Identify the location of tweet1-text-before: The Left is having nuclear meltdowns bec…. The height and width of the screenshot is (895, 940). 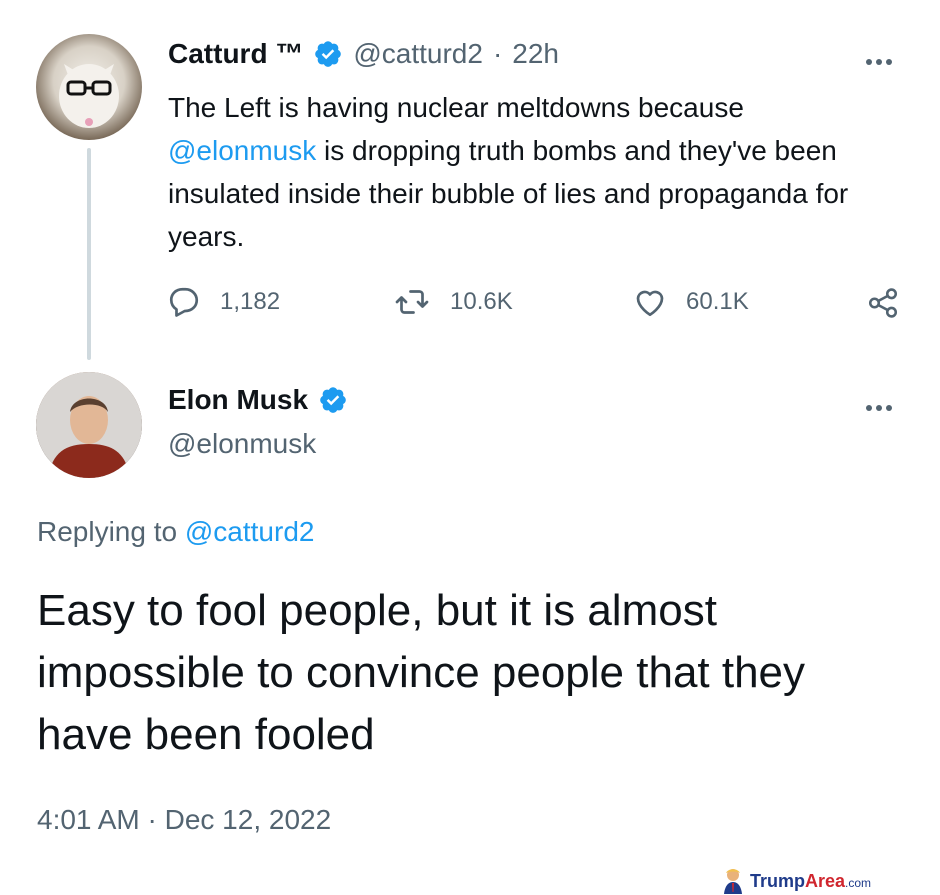
(456, 107).